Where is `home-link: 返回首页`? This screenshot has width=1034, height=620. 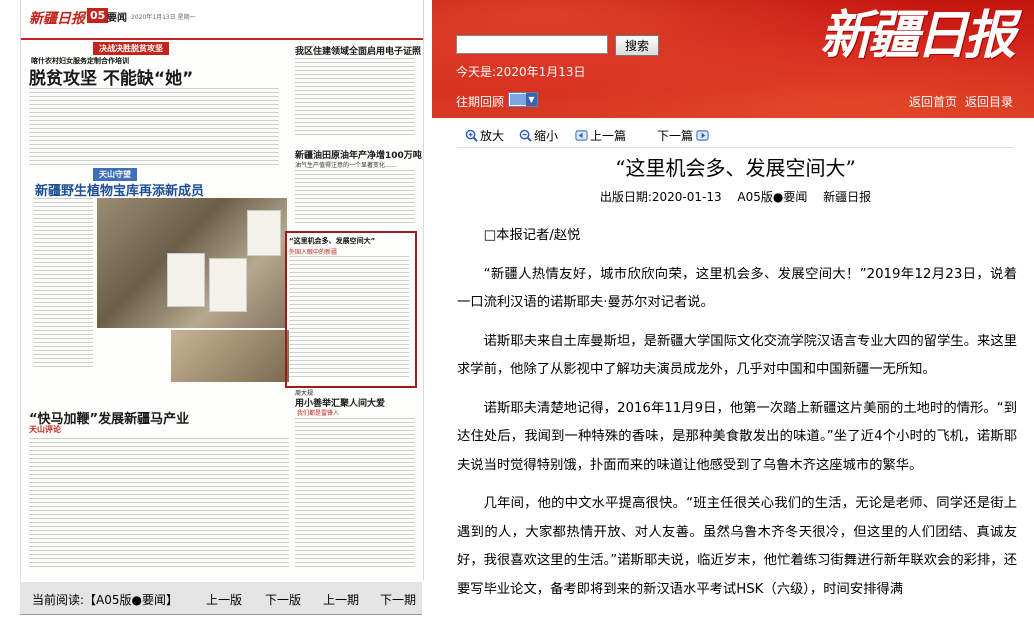
home-link: 返回首页 is located at coordinates (933, 101).